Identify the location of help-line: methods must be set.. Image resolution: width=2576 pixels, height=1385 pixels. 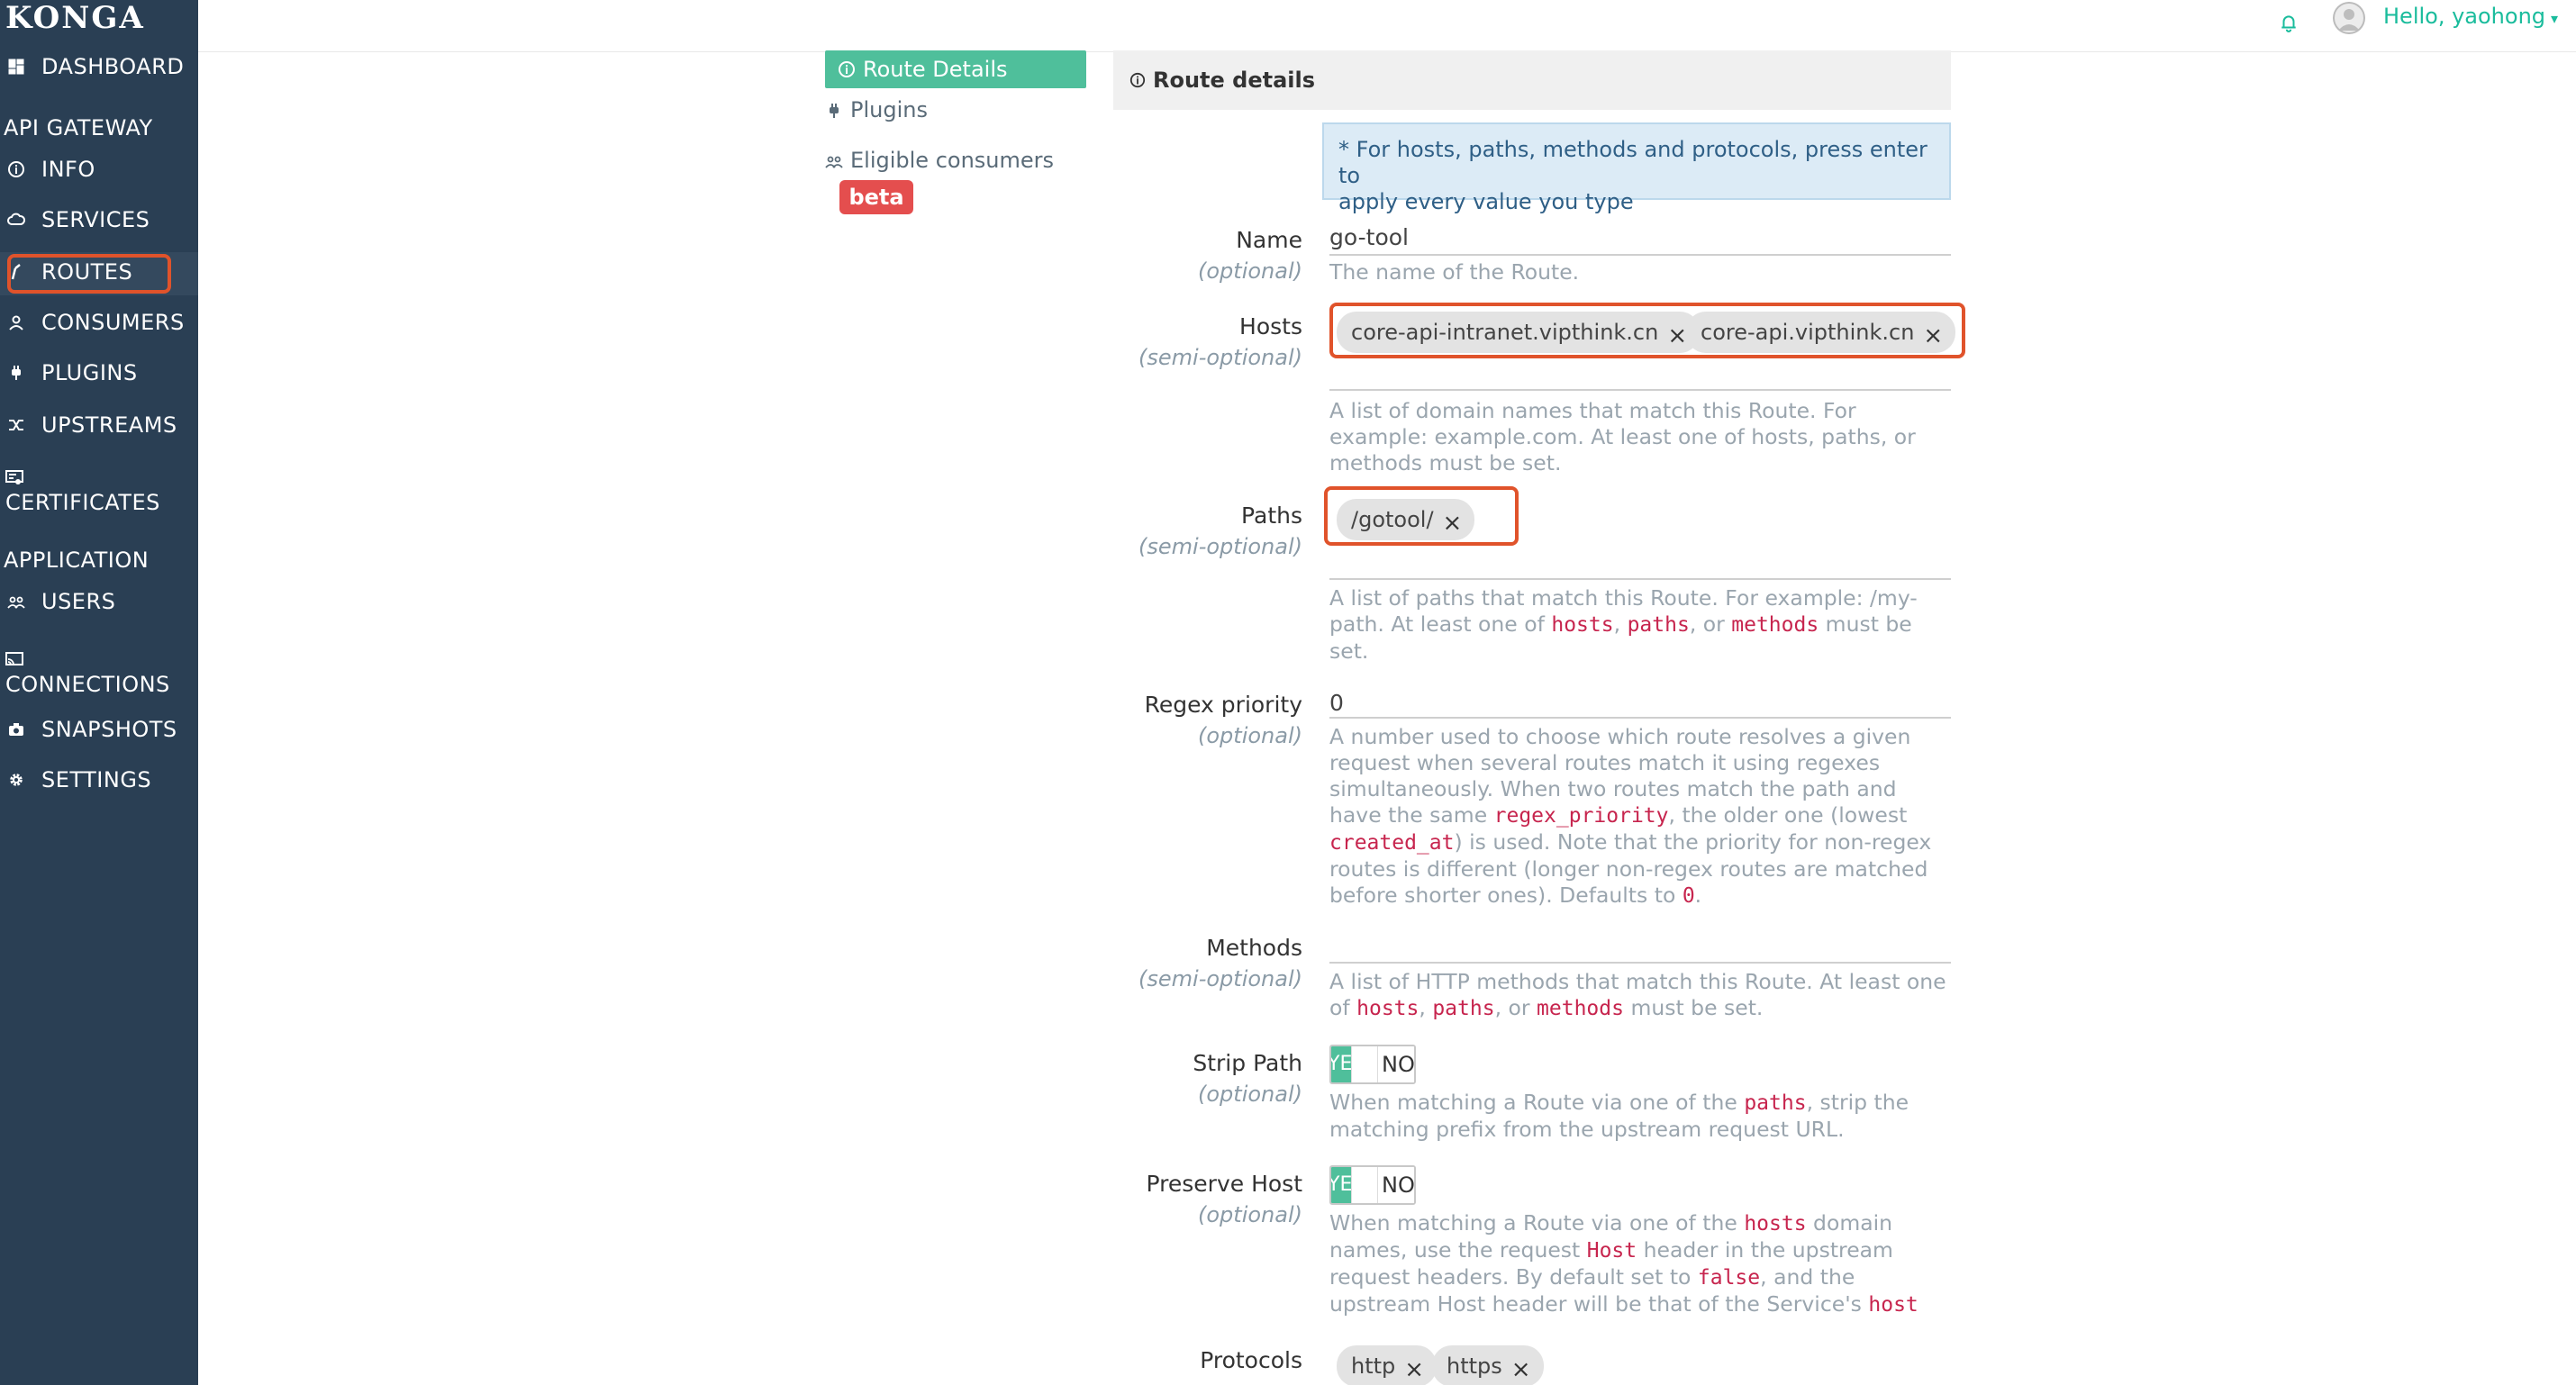
(1446, 462).